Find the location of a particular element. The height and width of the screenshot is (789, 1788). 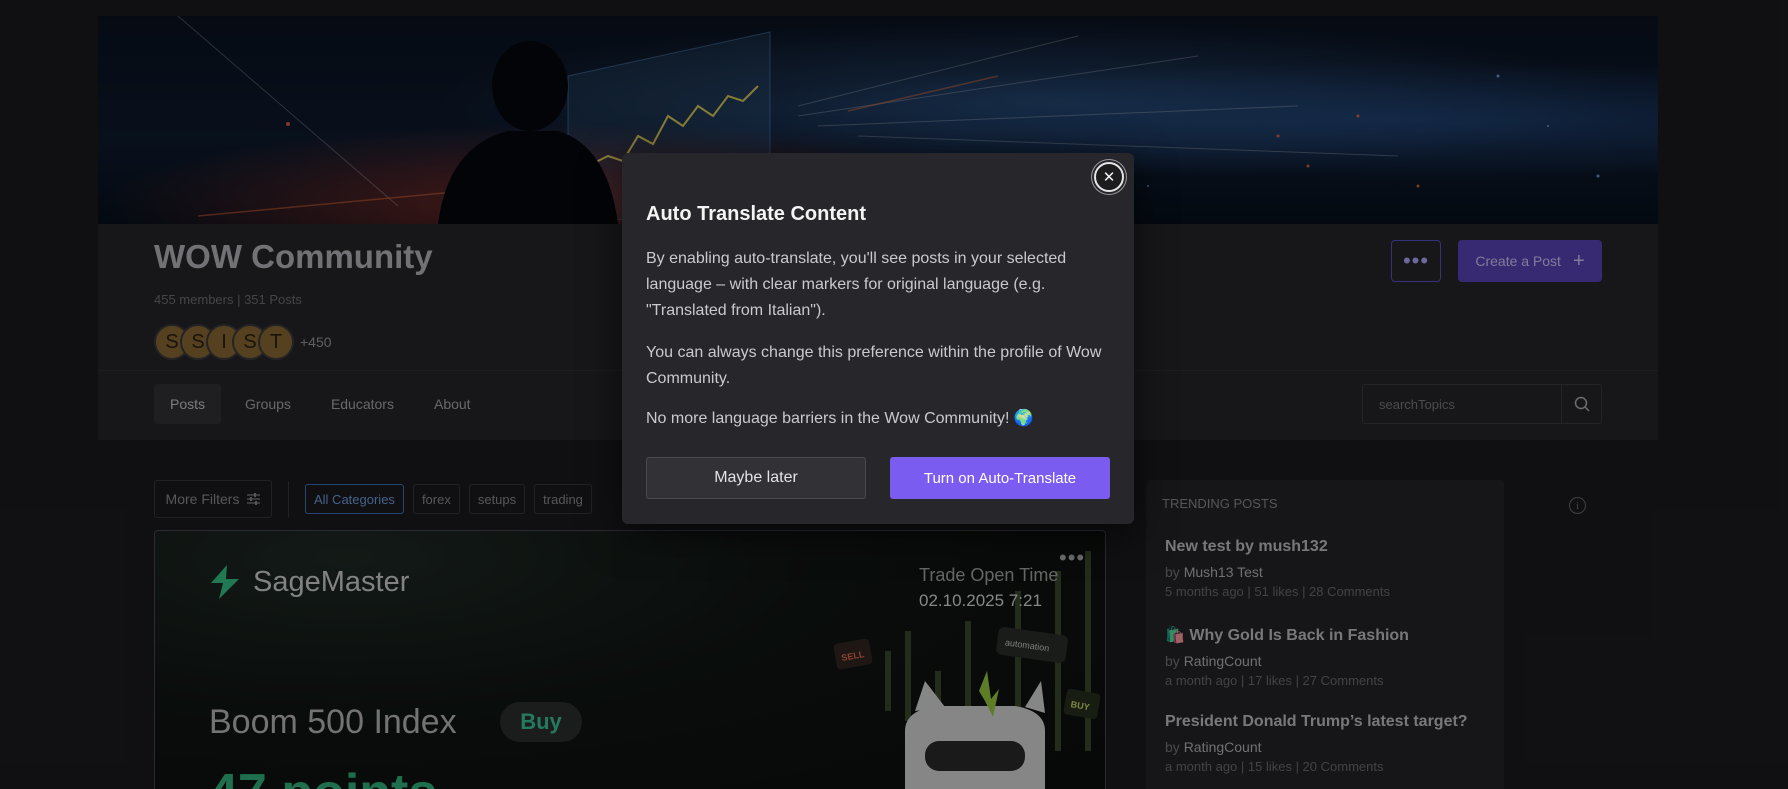

close-icon: ✕ is located at coordinates (1109, 177).